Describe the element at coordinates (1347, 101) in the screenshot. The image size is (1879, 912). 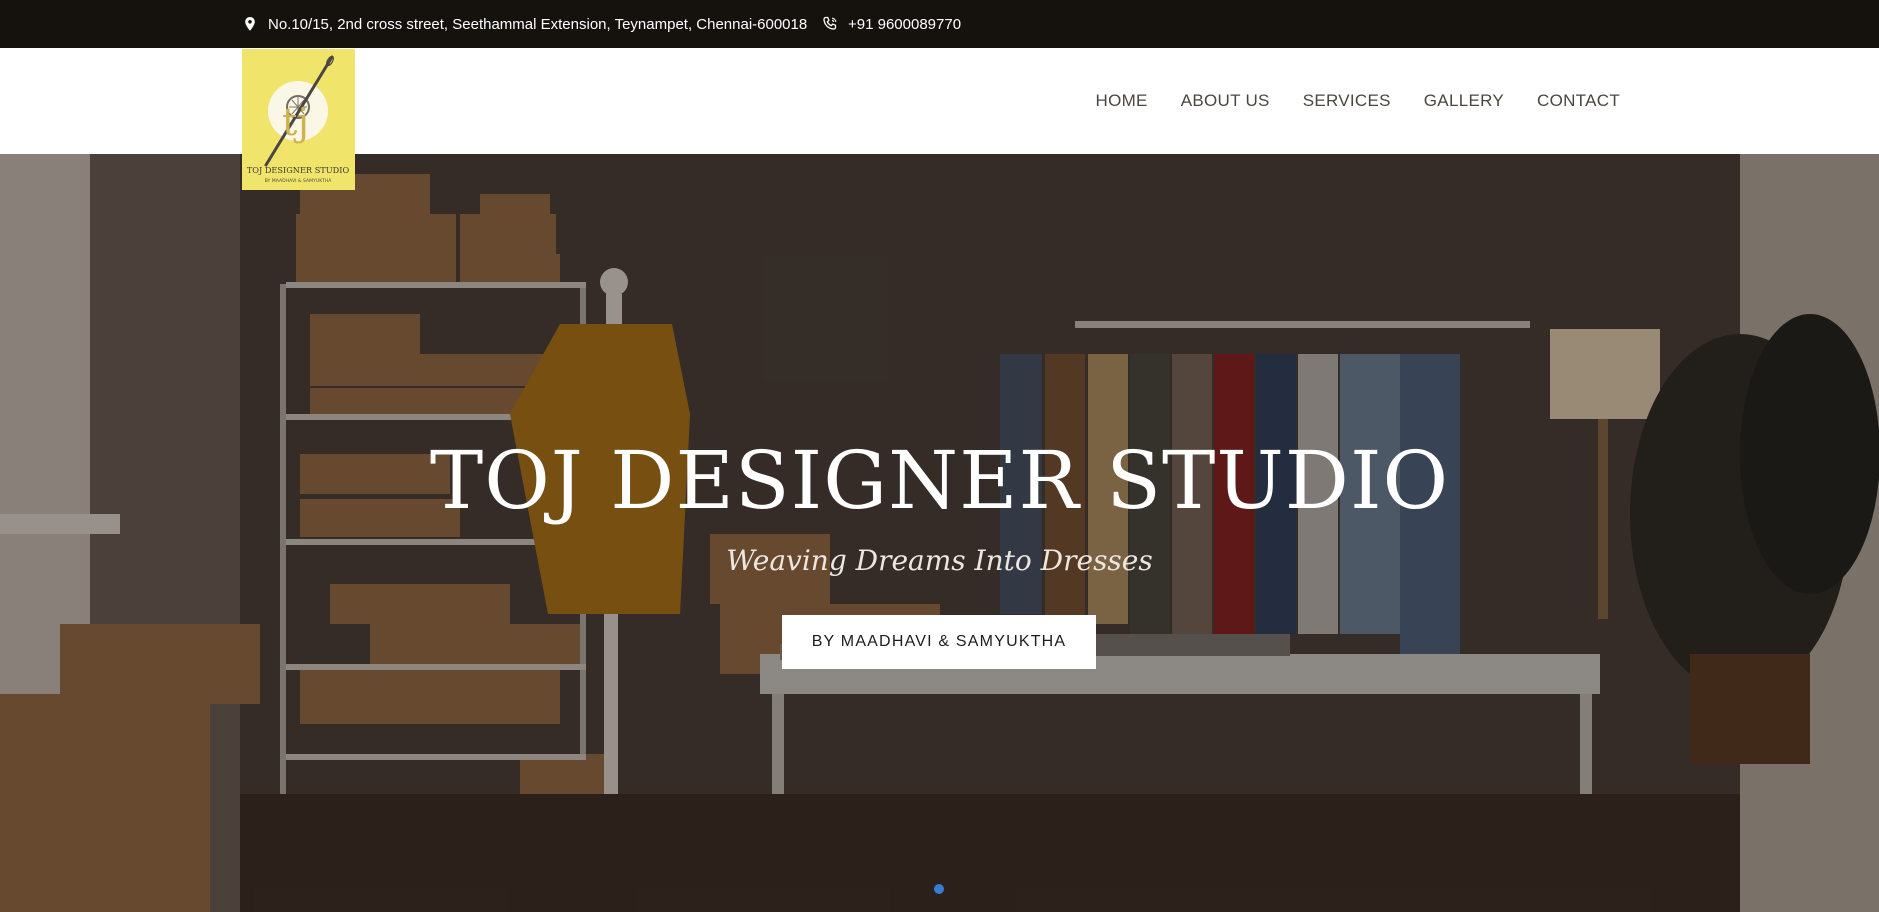
I see `nav-services: SERVICES` at that location.